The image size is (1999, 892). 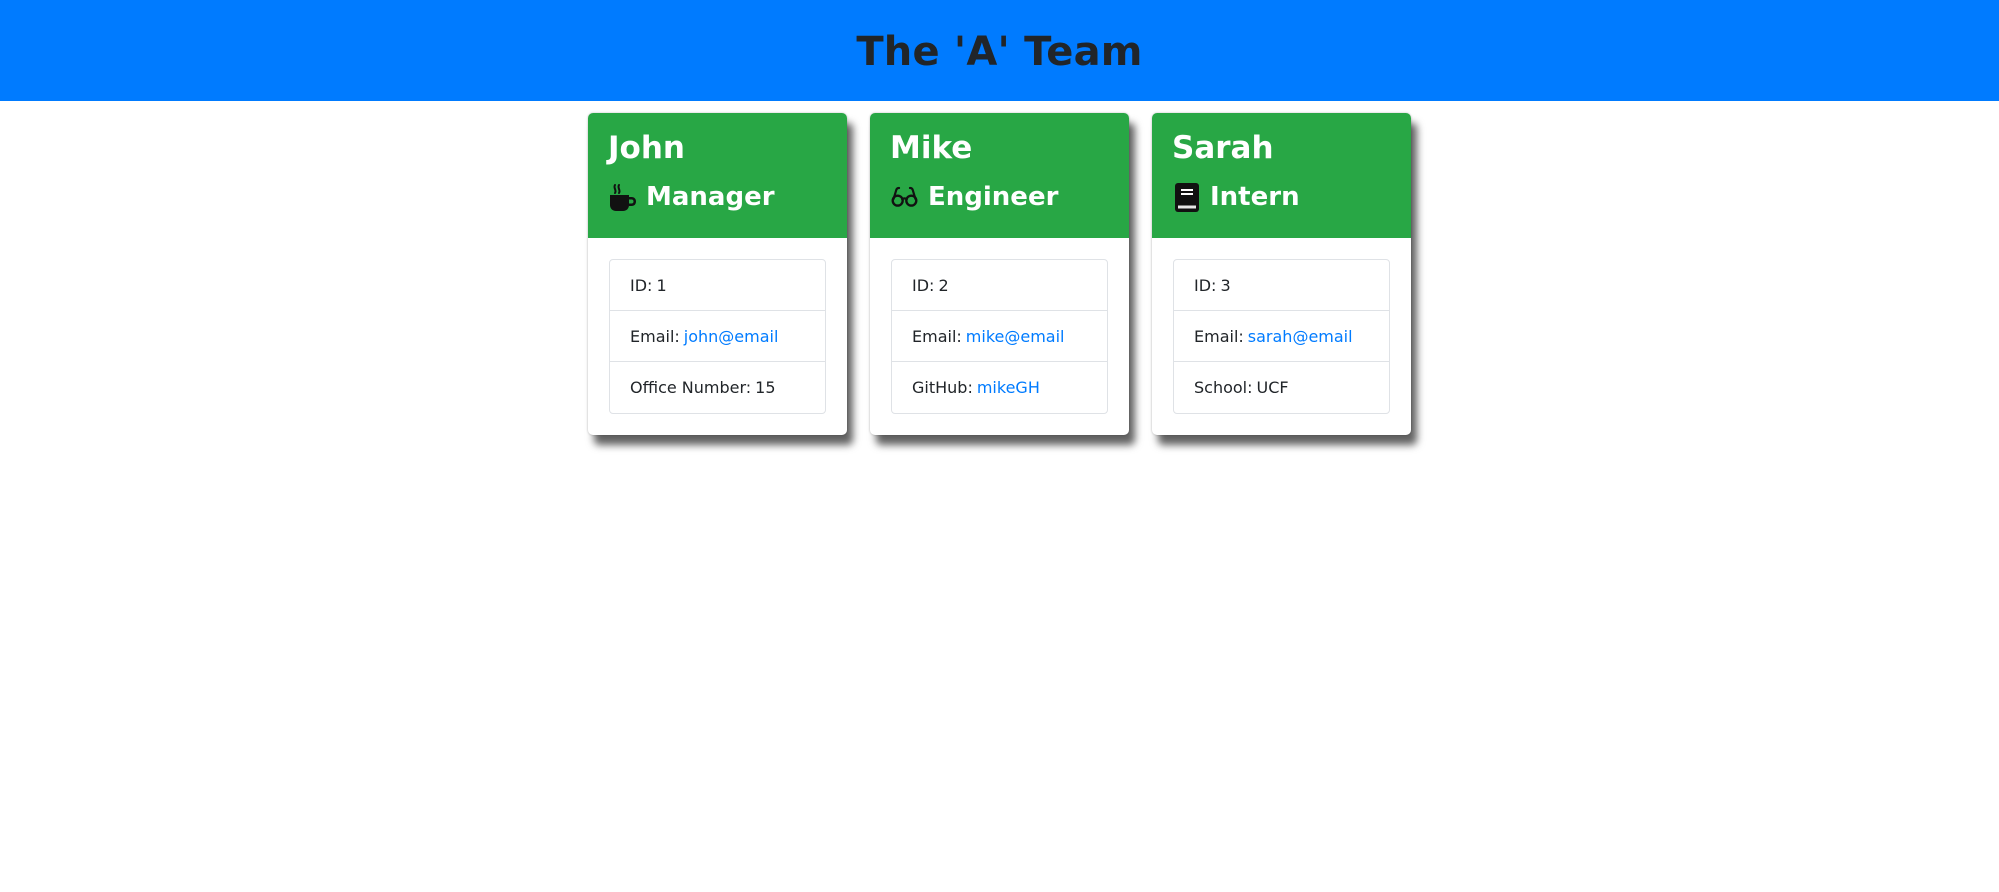 I want to click on github-row: GitHub: mikeGH, so click(x=999, y=387).